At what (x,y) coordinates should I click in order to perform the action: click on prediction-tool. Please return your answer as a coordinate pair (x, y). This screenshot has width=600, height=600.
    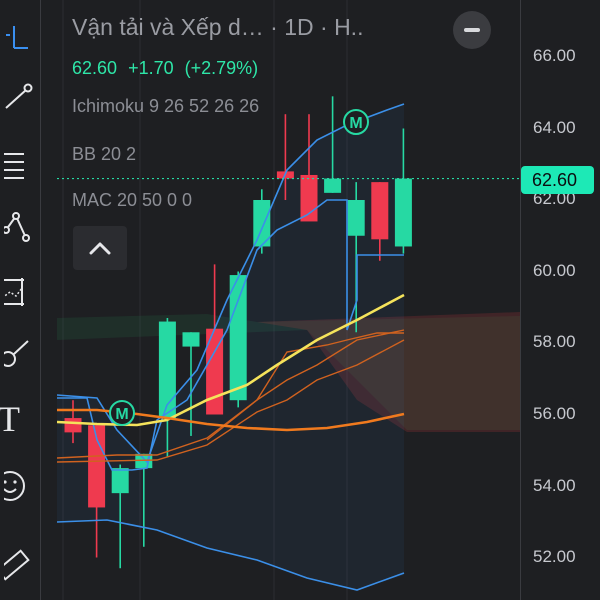
    Looking at the image, I should click on (20, 290).